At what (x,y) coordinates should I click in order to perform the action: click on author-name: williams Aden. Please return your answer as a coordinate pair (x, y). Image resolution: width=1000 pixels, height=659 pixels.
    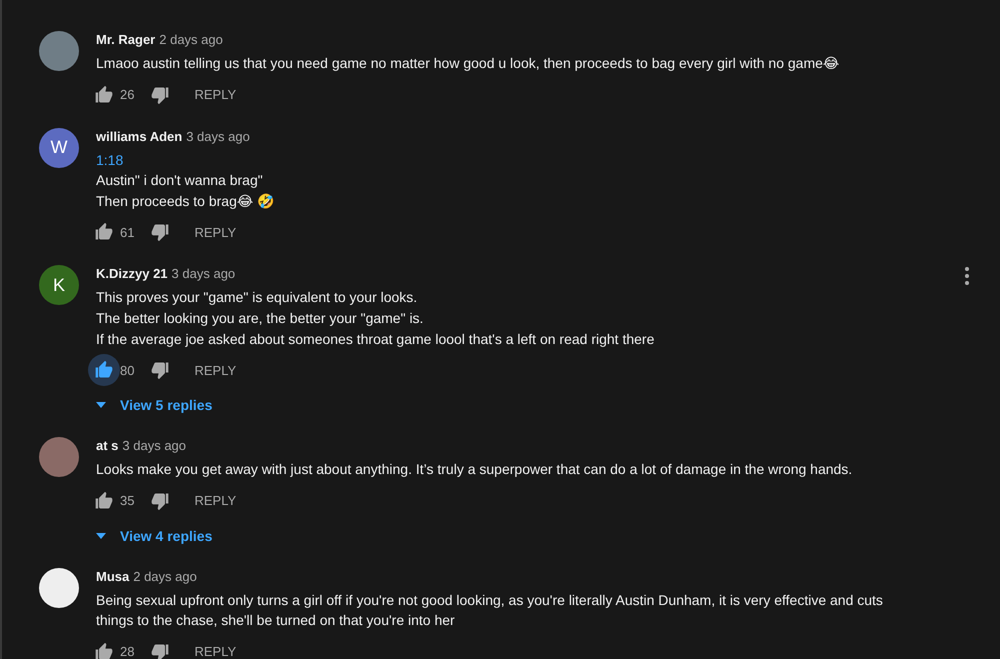
    Looking at the image, I should click on (139, 136).